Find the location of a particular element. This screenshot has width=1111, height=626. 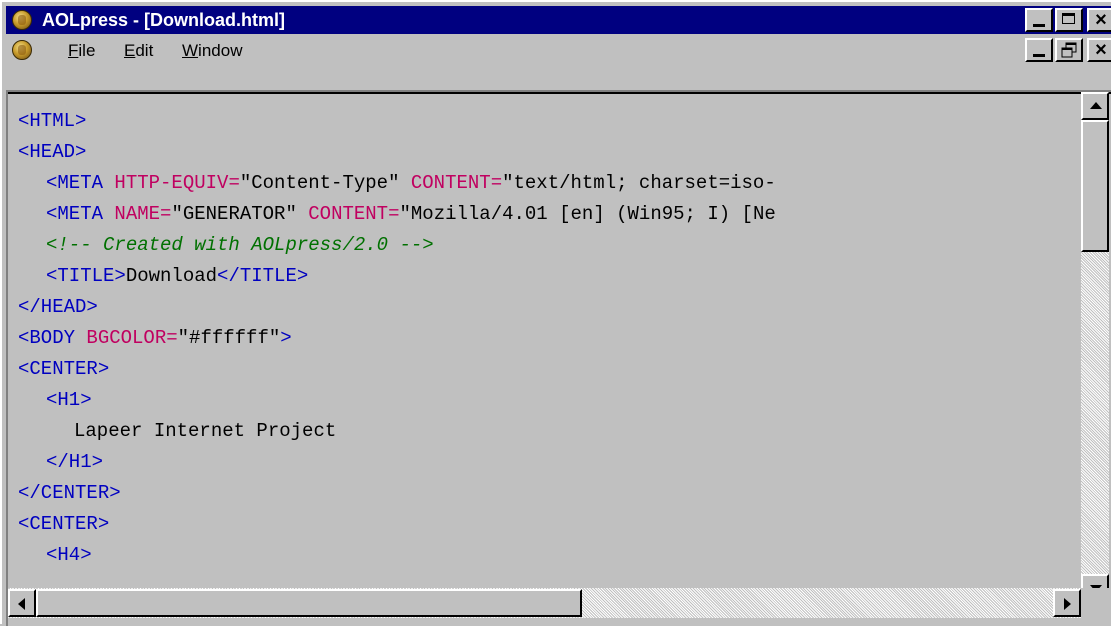

tag-token: > is located at coordinates (286, 338).